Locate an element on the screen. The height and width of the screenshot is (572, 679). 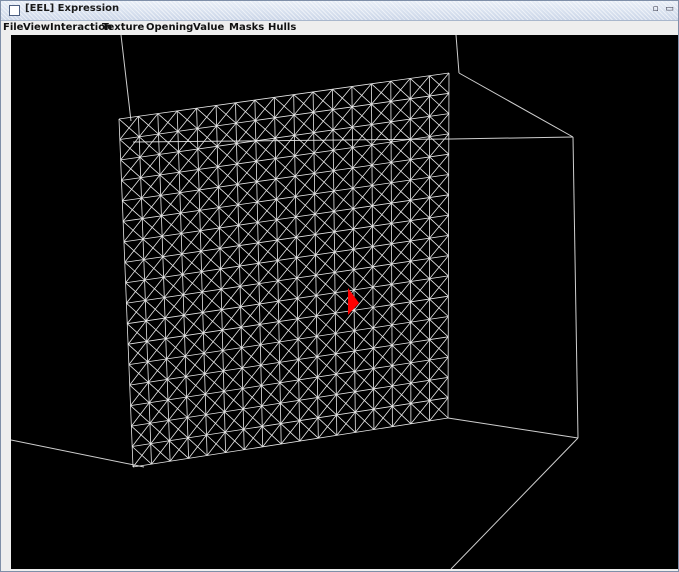
menu-view: View is located at coordinates (36, 27).